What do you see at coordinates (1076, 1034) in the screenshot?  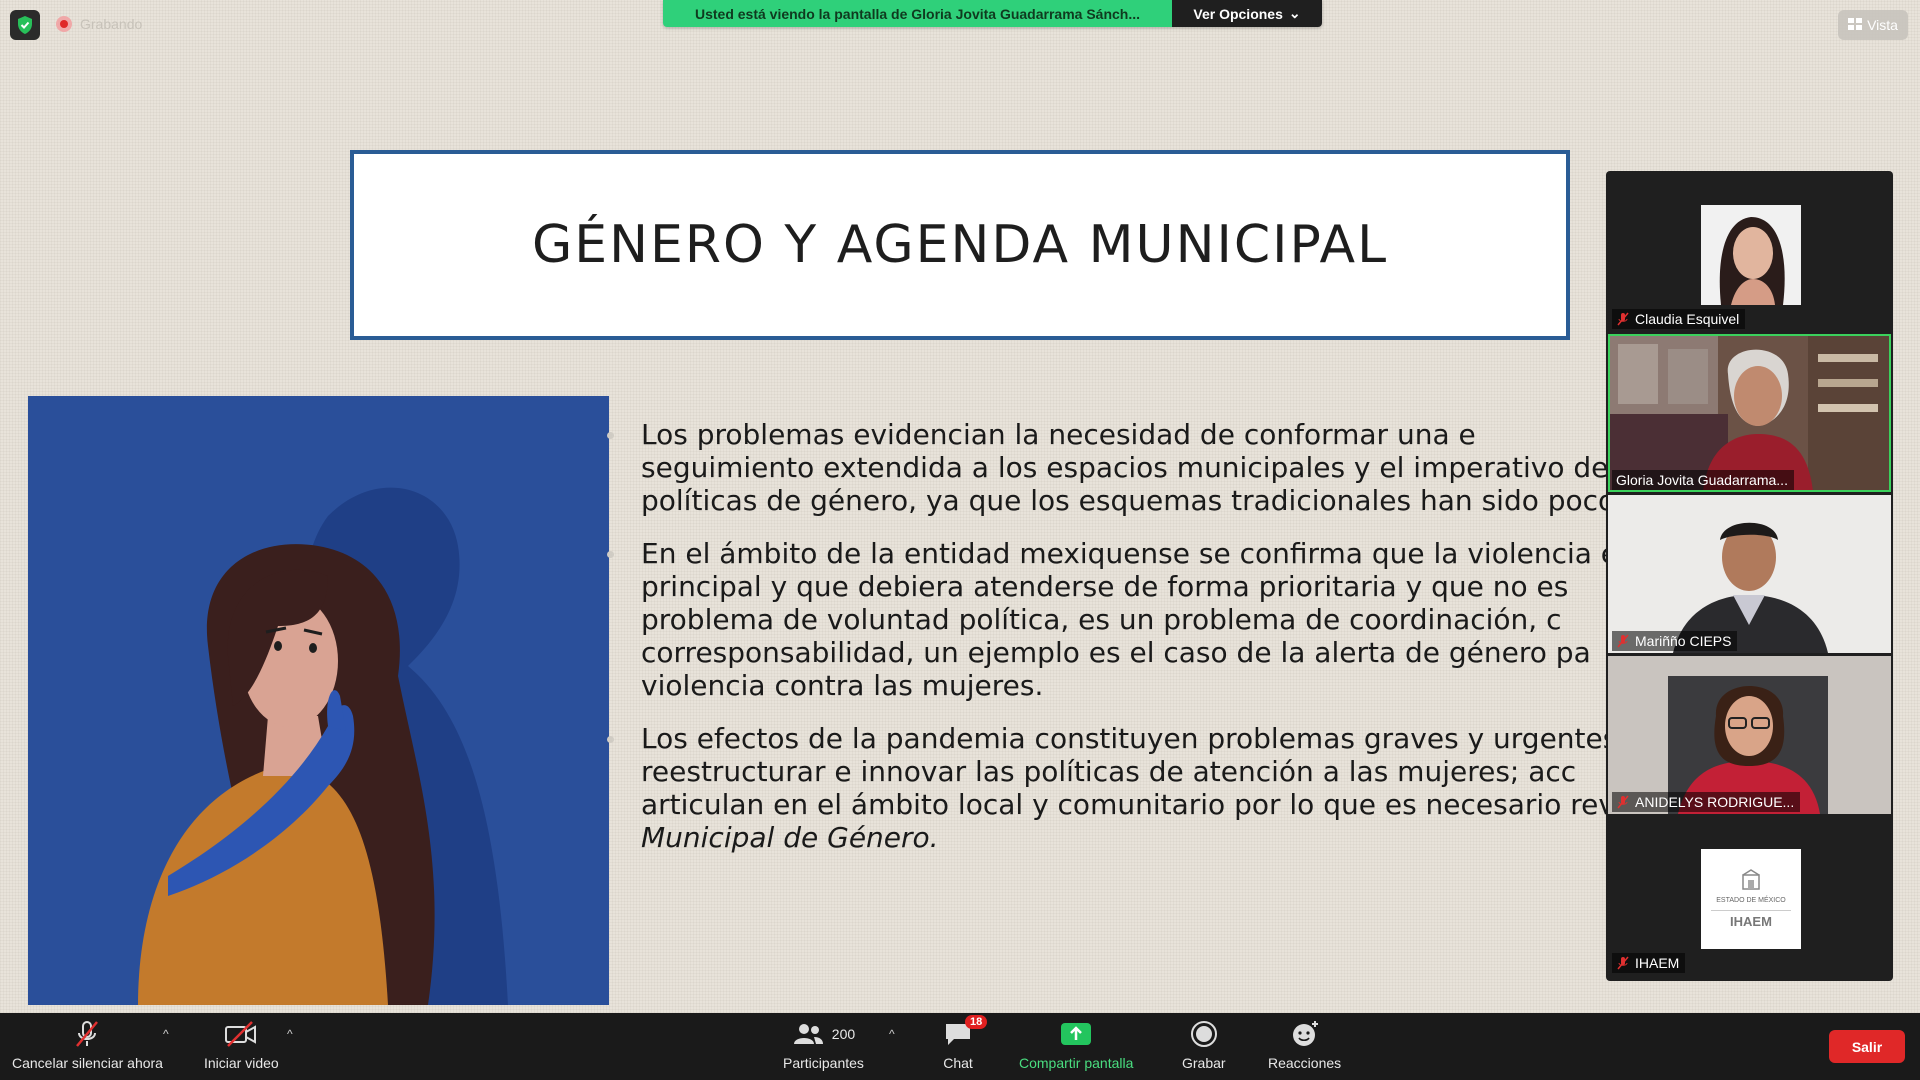 I see `share-screen-icon` at bounding box center [1076, 1034].